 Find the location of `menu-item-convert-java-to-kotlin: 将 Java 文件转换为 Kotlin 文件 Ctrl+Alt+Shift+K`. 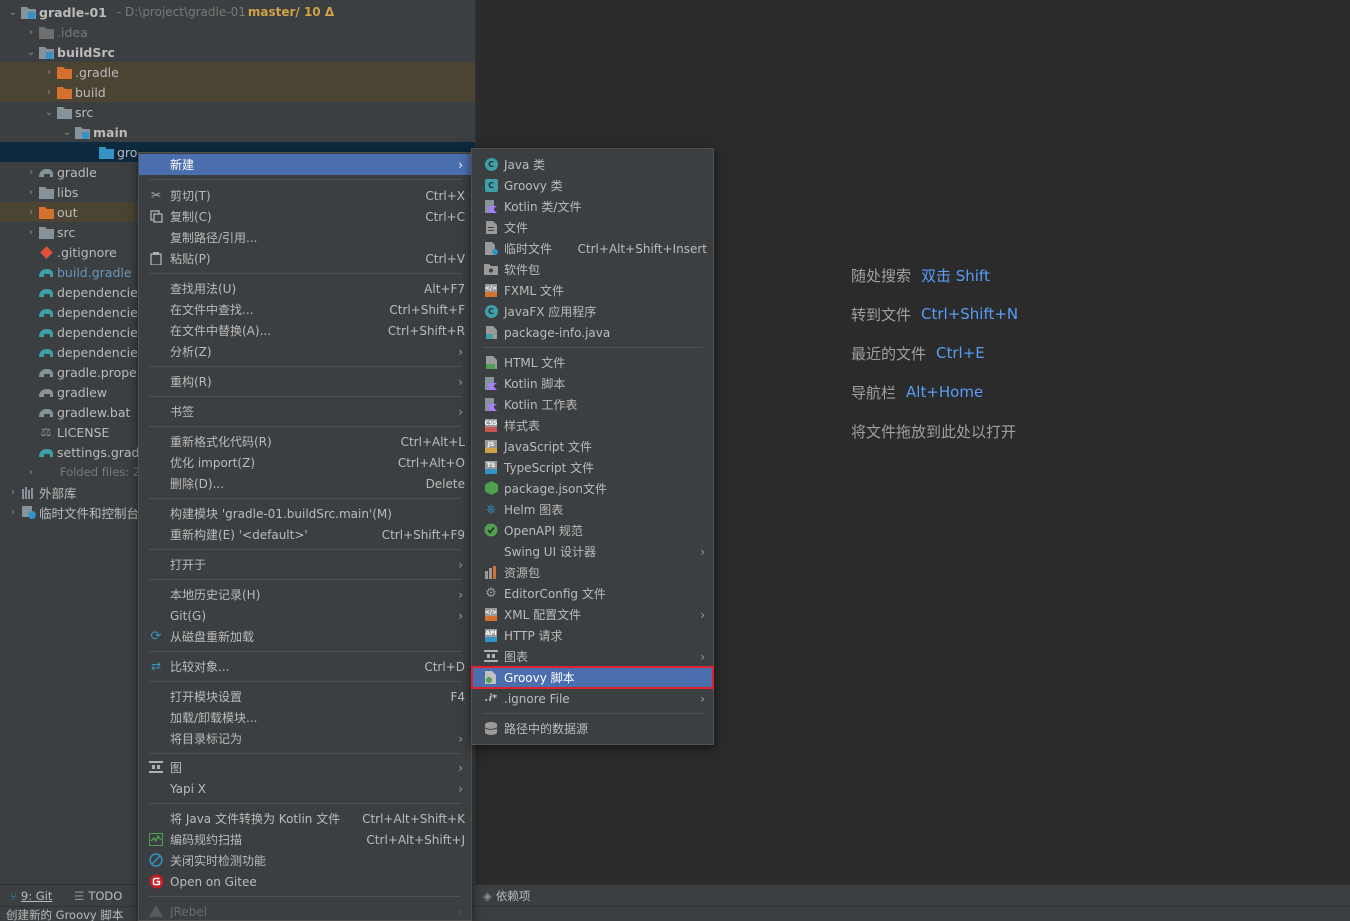

menu-item-convert-java-to-kotlin: 将 Java 文件转换为 Kotlin 文件 Ctrl+Alt+Shift+K is located at coordinates (305, 818).